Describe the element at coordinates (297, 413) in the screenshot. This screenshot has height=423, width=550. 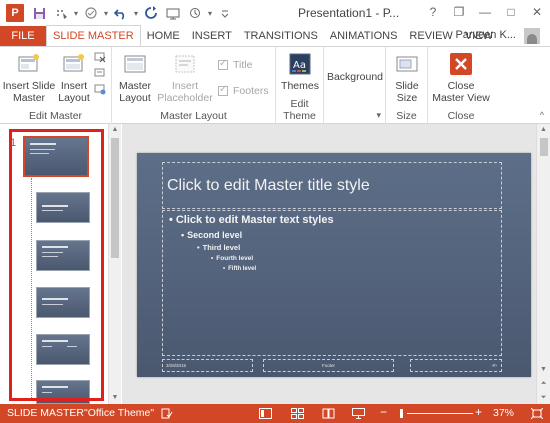
I see `slide-sorter-icon` at that location.